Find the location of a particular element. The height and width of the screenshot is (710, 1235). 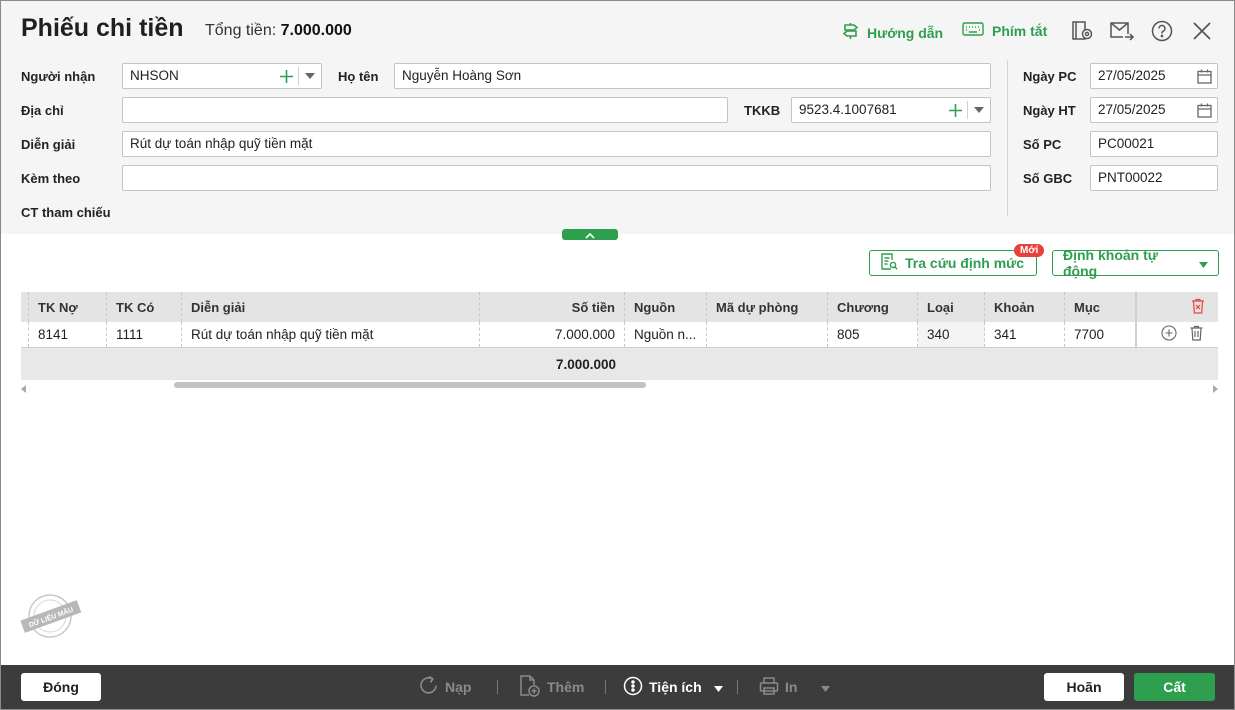

col-header-source: Nguồn is located at coordinates (666, 307).